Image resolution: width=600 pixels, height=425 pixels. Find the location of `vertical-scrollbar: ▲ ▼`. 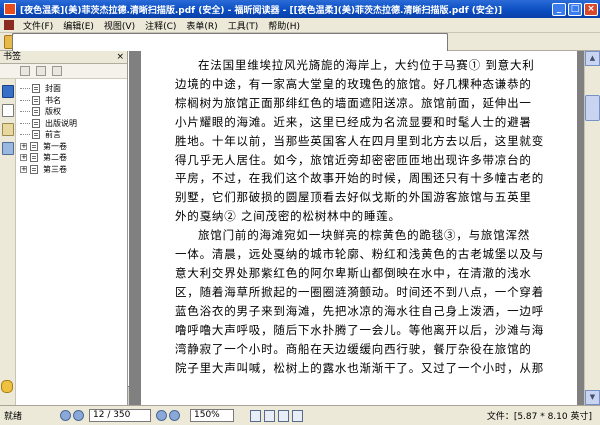

vertical-scrollbar: ▲ ▼ is located at coordinates (592, 228).